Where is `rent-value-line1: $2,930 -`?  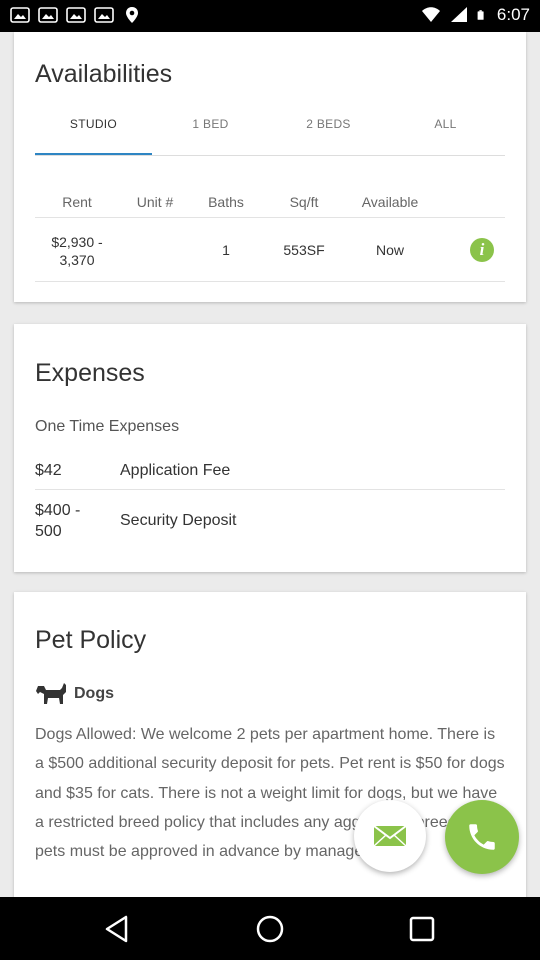 rent-value-line1: $2,930 - is located at coordinates (77, 242).